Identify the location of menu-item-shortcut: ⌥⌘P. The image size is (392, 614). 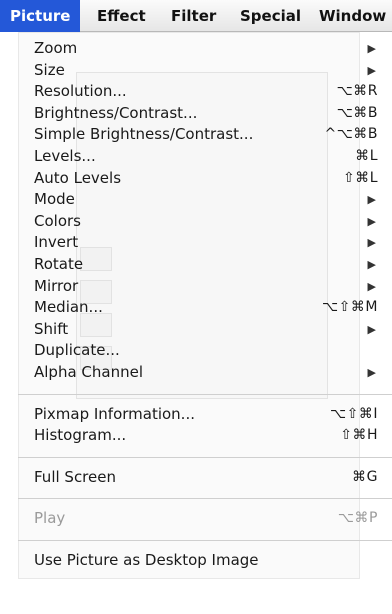
(357, 518).